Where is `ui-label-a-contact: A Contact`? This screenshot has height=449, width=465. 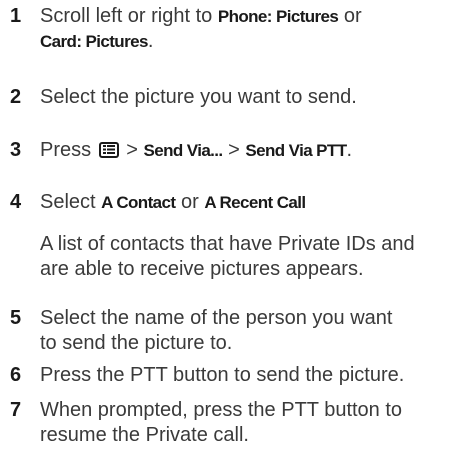
ui-label-a-contact: A Contact is located at coordinates (138, 202).